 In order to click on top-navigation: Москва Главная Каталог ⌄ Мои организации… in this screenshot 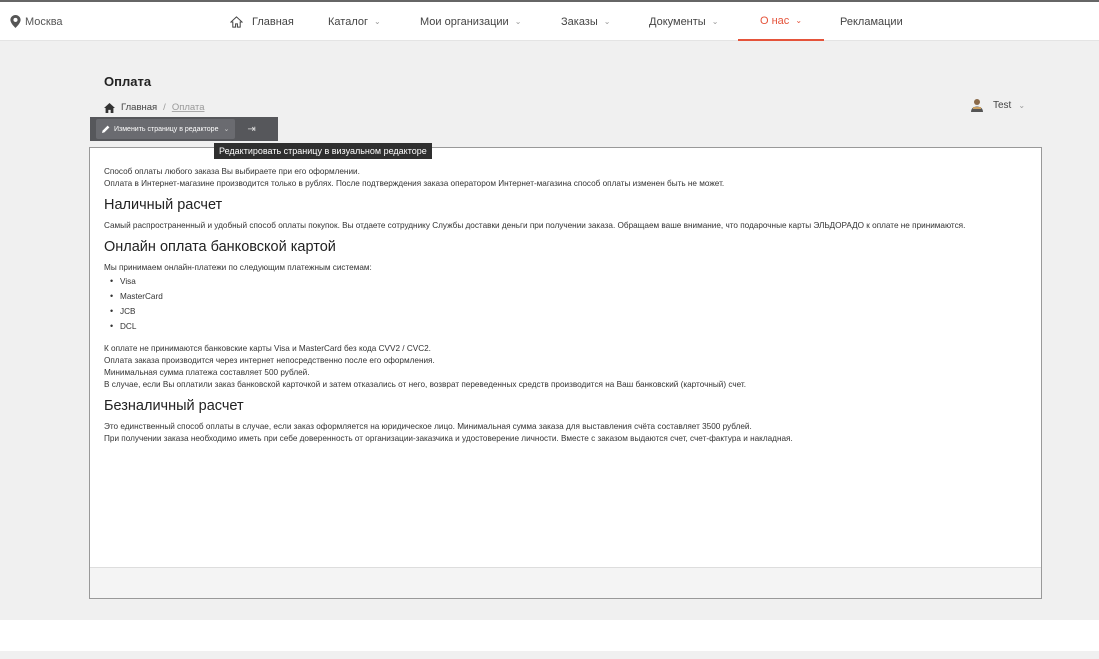, I will do `click(549, 20)`.